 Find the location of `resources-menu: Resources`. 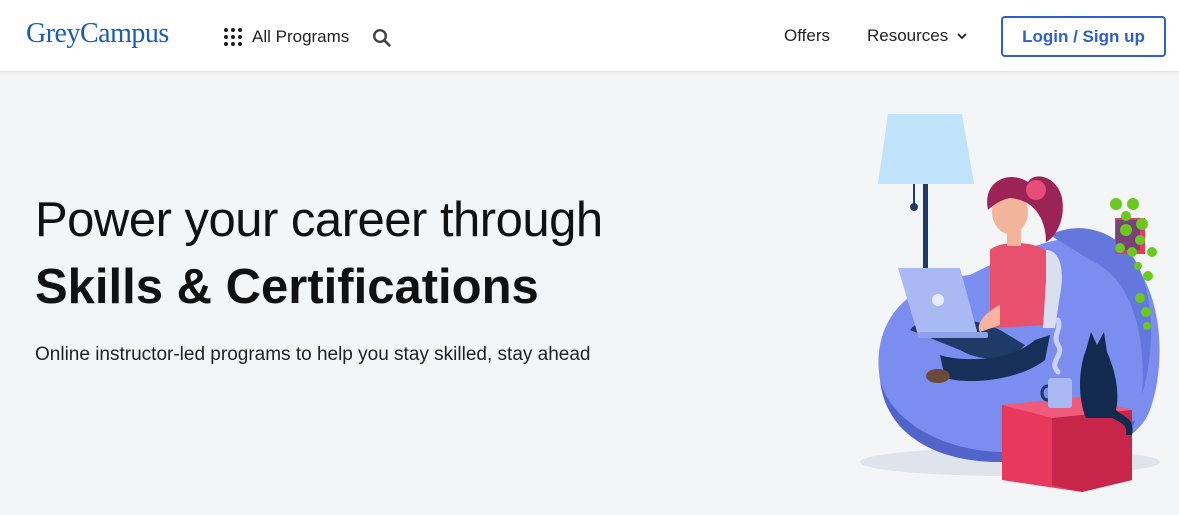

resources-menu: Resources is located at coordinates (917, 36).